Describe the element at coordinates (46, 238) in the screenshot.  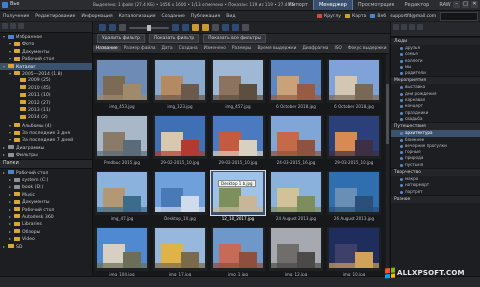
I see `folder-item: ▸ Video` at that location.